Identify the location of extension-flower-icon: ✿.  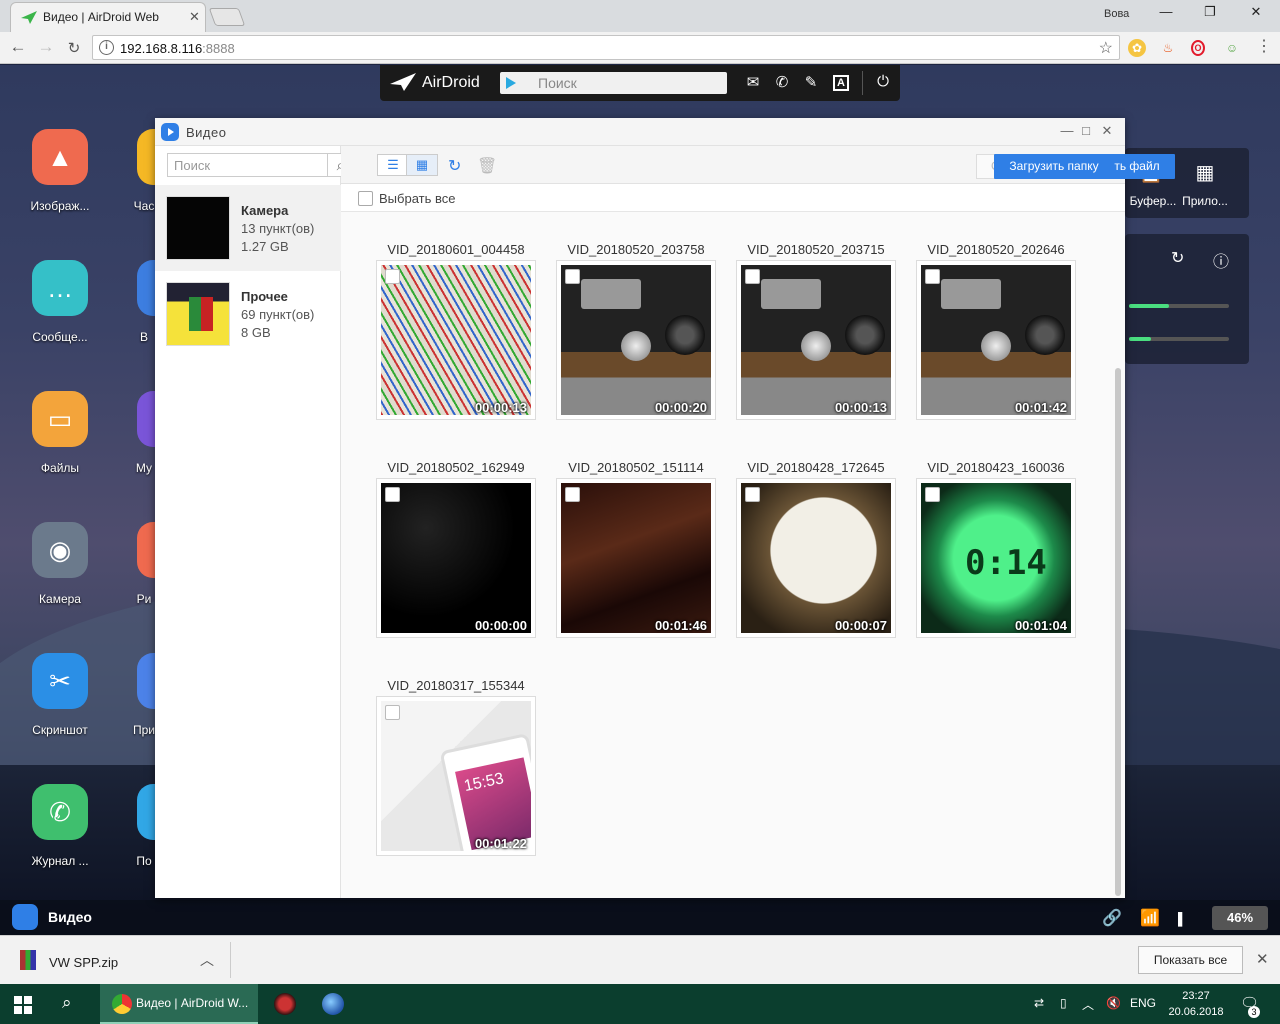
(1137, 48).